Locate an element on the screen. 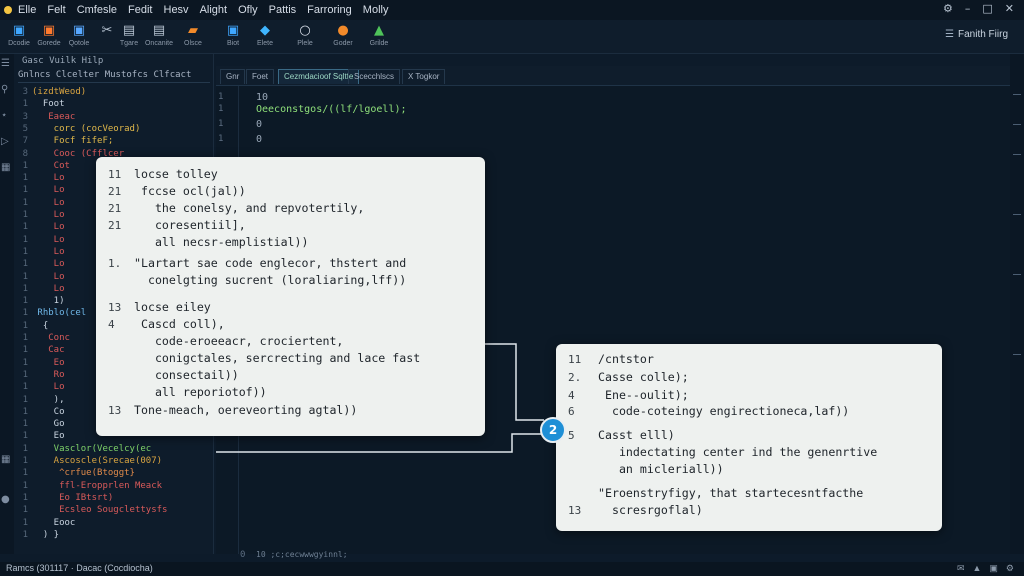 Image resolution: width=1024 pixels, height=576 pixels. panel-code-line: coresentiil], is located at coordinates (190, 225).